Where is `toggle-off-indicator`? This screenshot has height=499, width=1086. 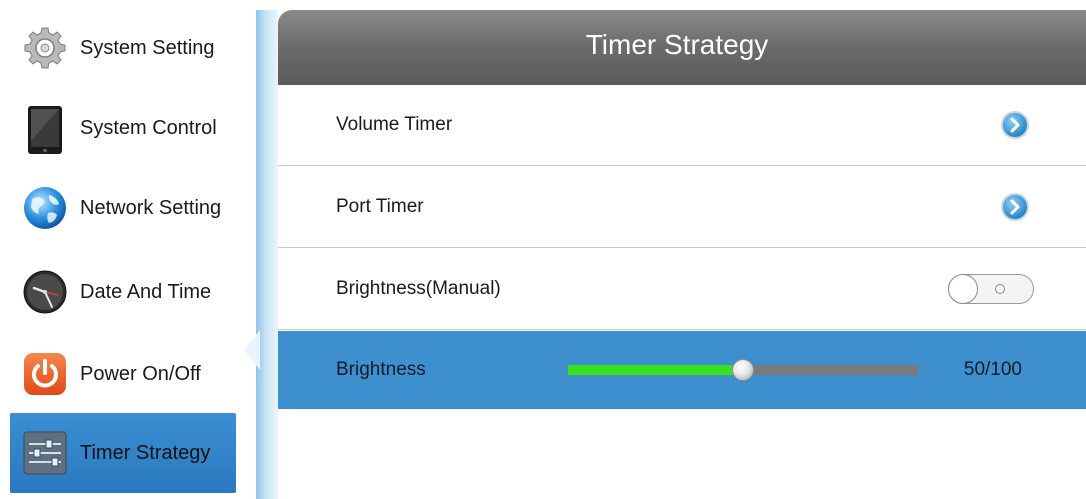
toggle-off-indicator is located at coordinates (1000, 289).